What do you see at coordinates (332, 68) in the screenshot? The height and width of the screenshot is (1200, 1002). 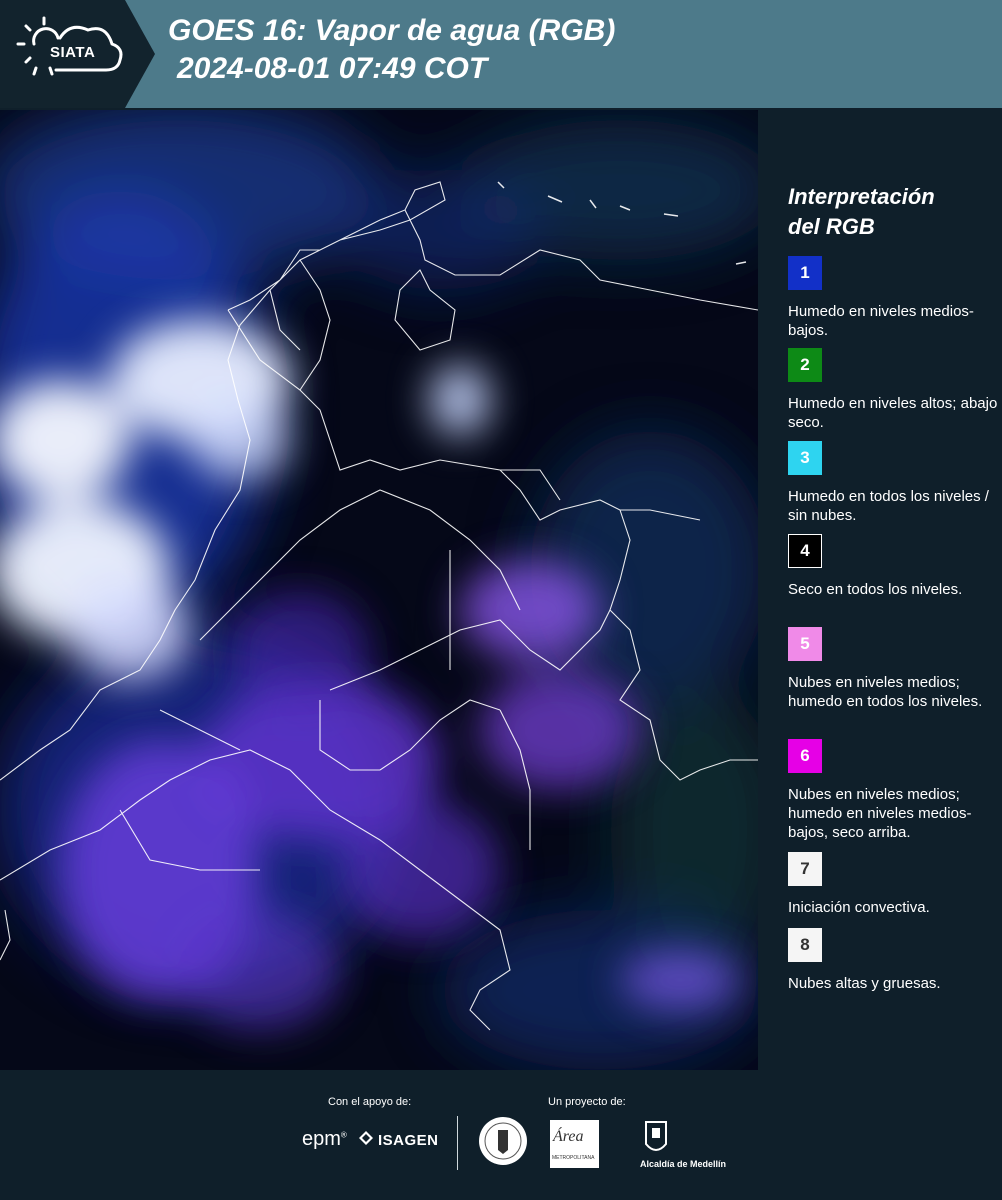 I see `timestamp: 2024-08-01 07:49 COT` at bounding box center [332, 68].